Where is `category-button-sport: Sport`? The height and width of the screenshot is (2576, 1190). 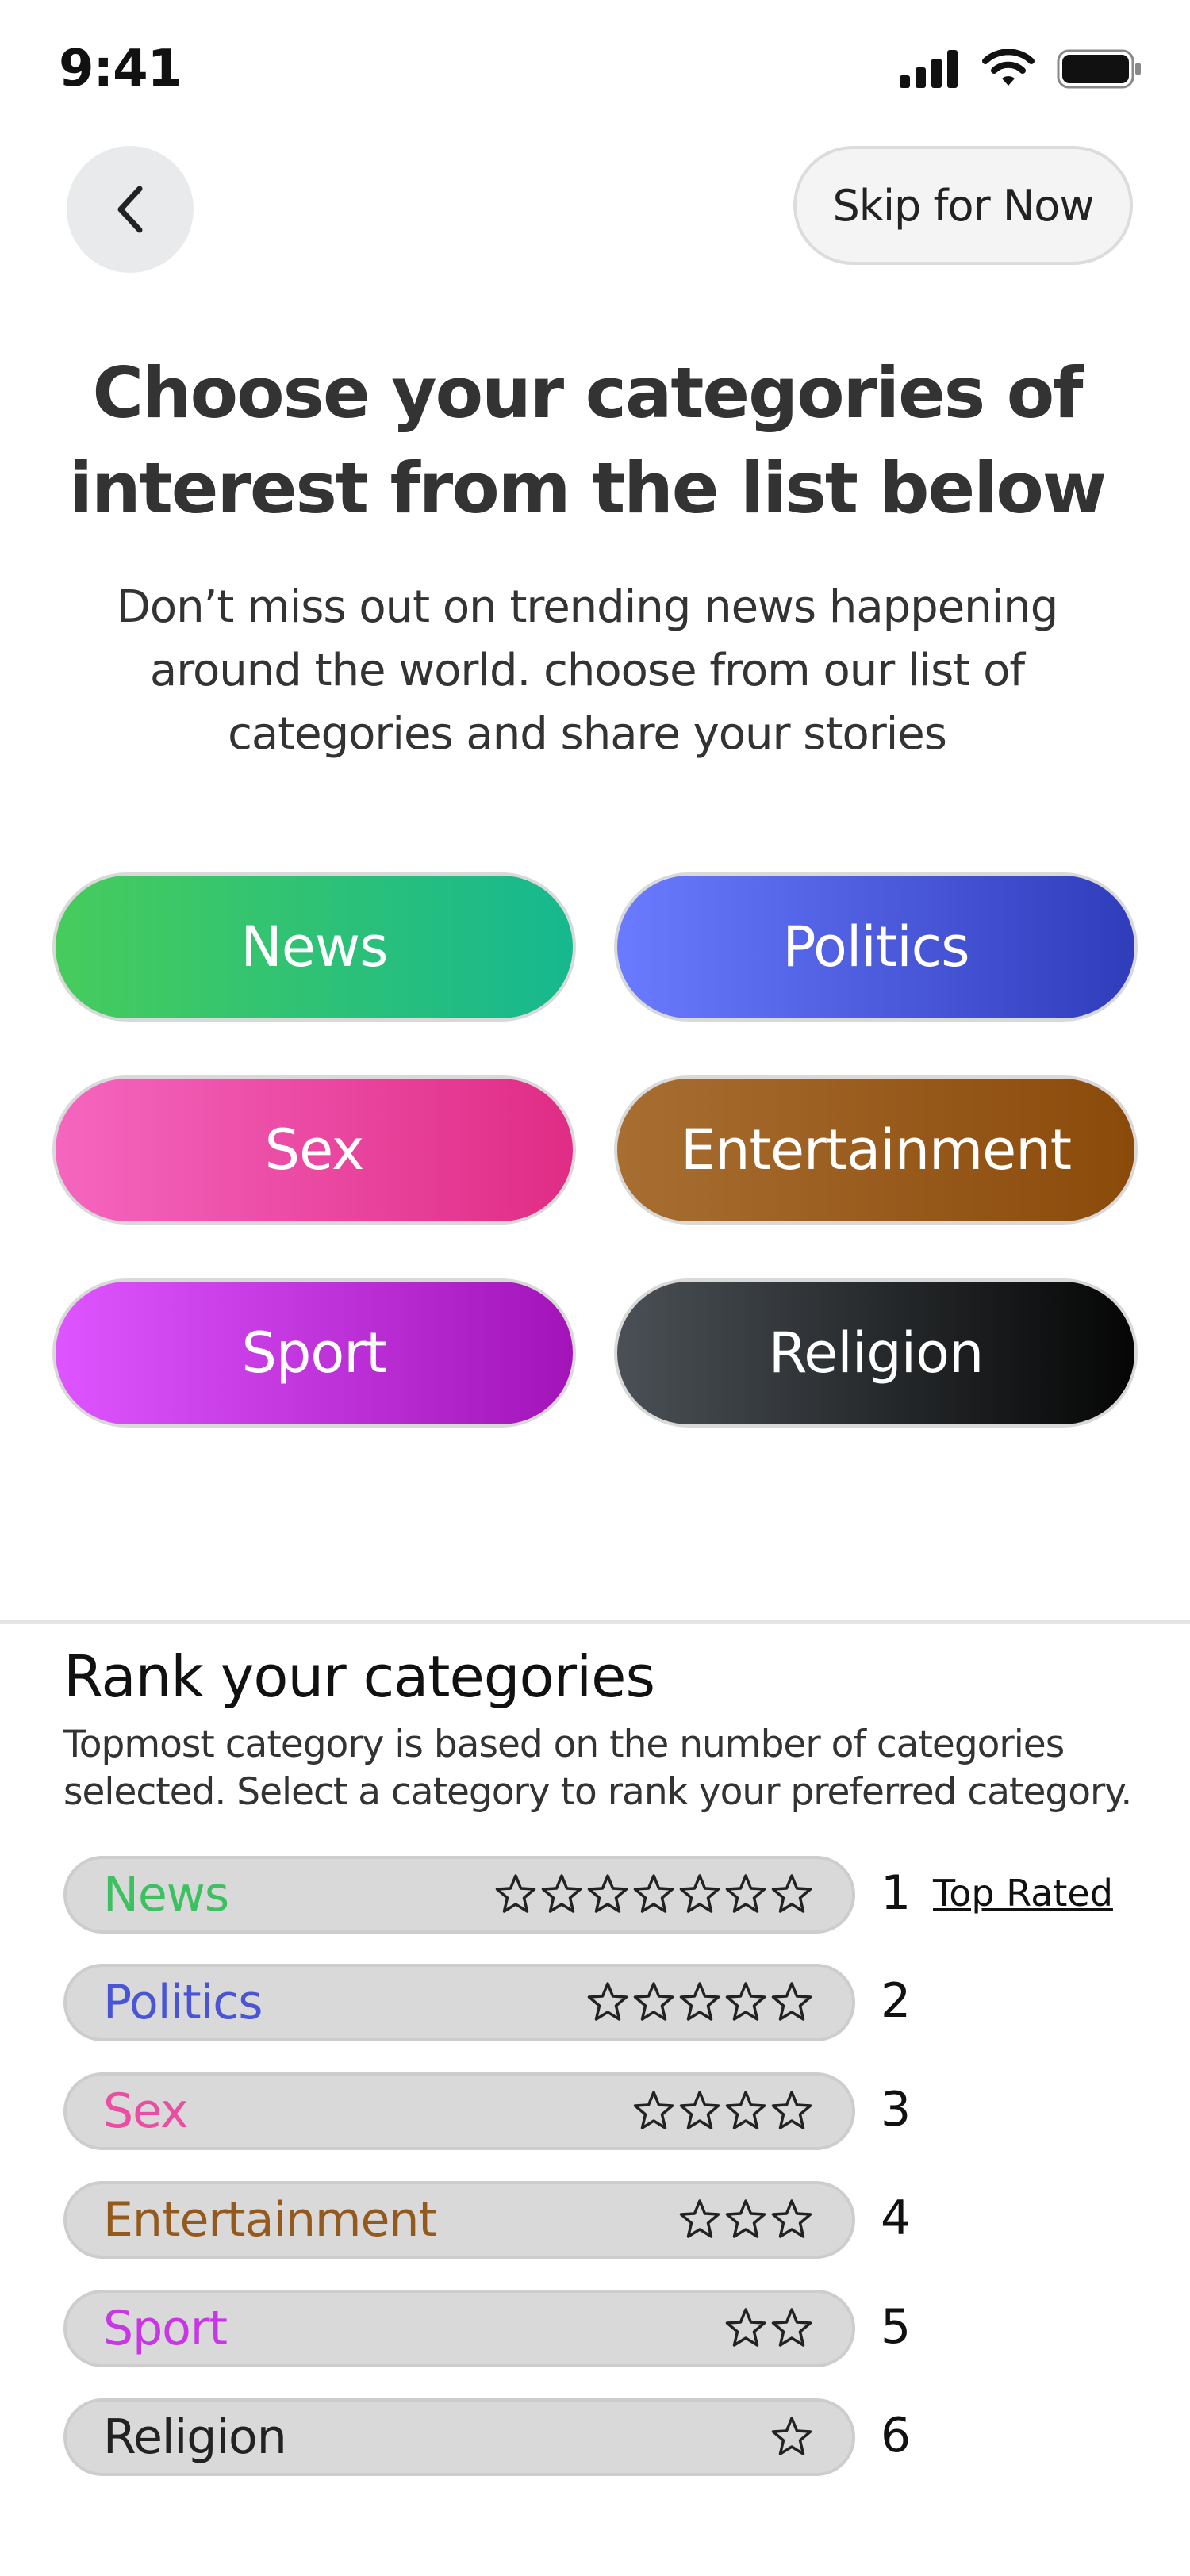 category-button-sport: Sport is located at coordinates (314, 1353).